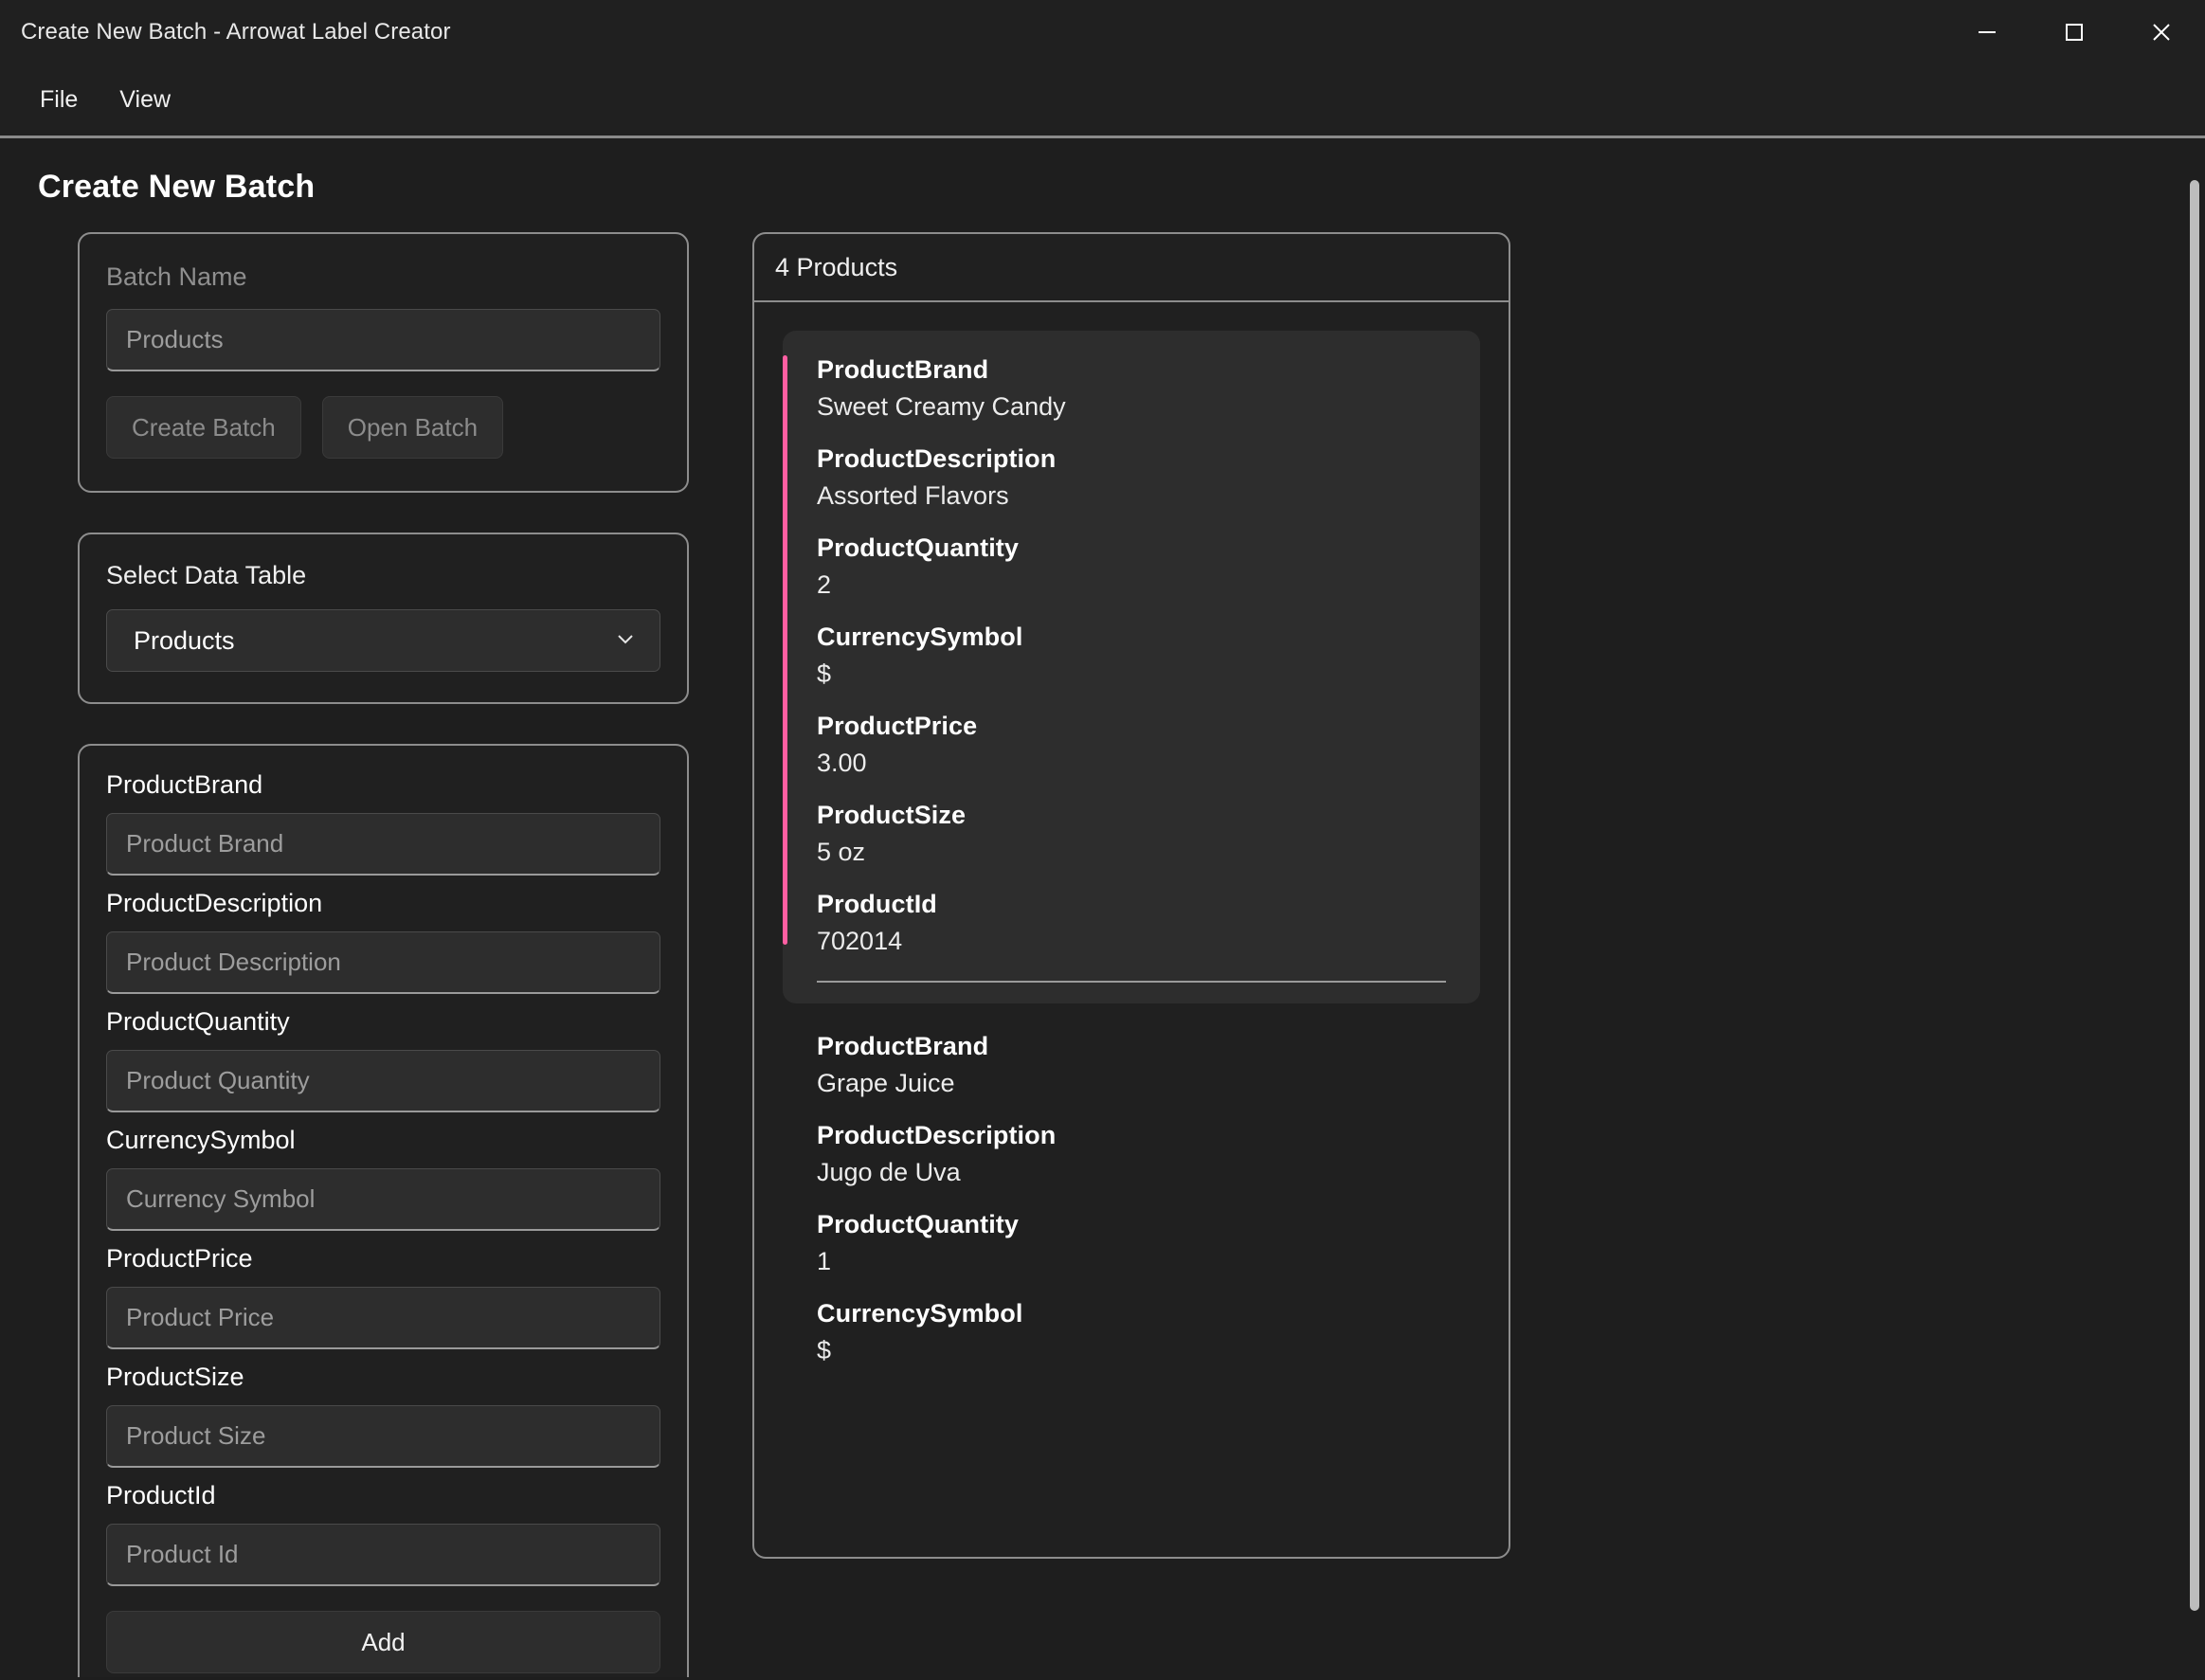  Describe the element at coordinates (892, 815) in the screenshot. I see `product-field-key: ProductSize` at that location.